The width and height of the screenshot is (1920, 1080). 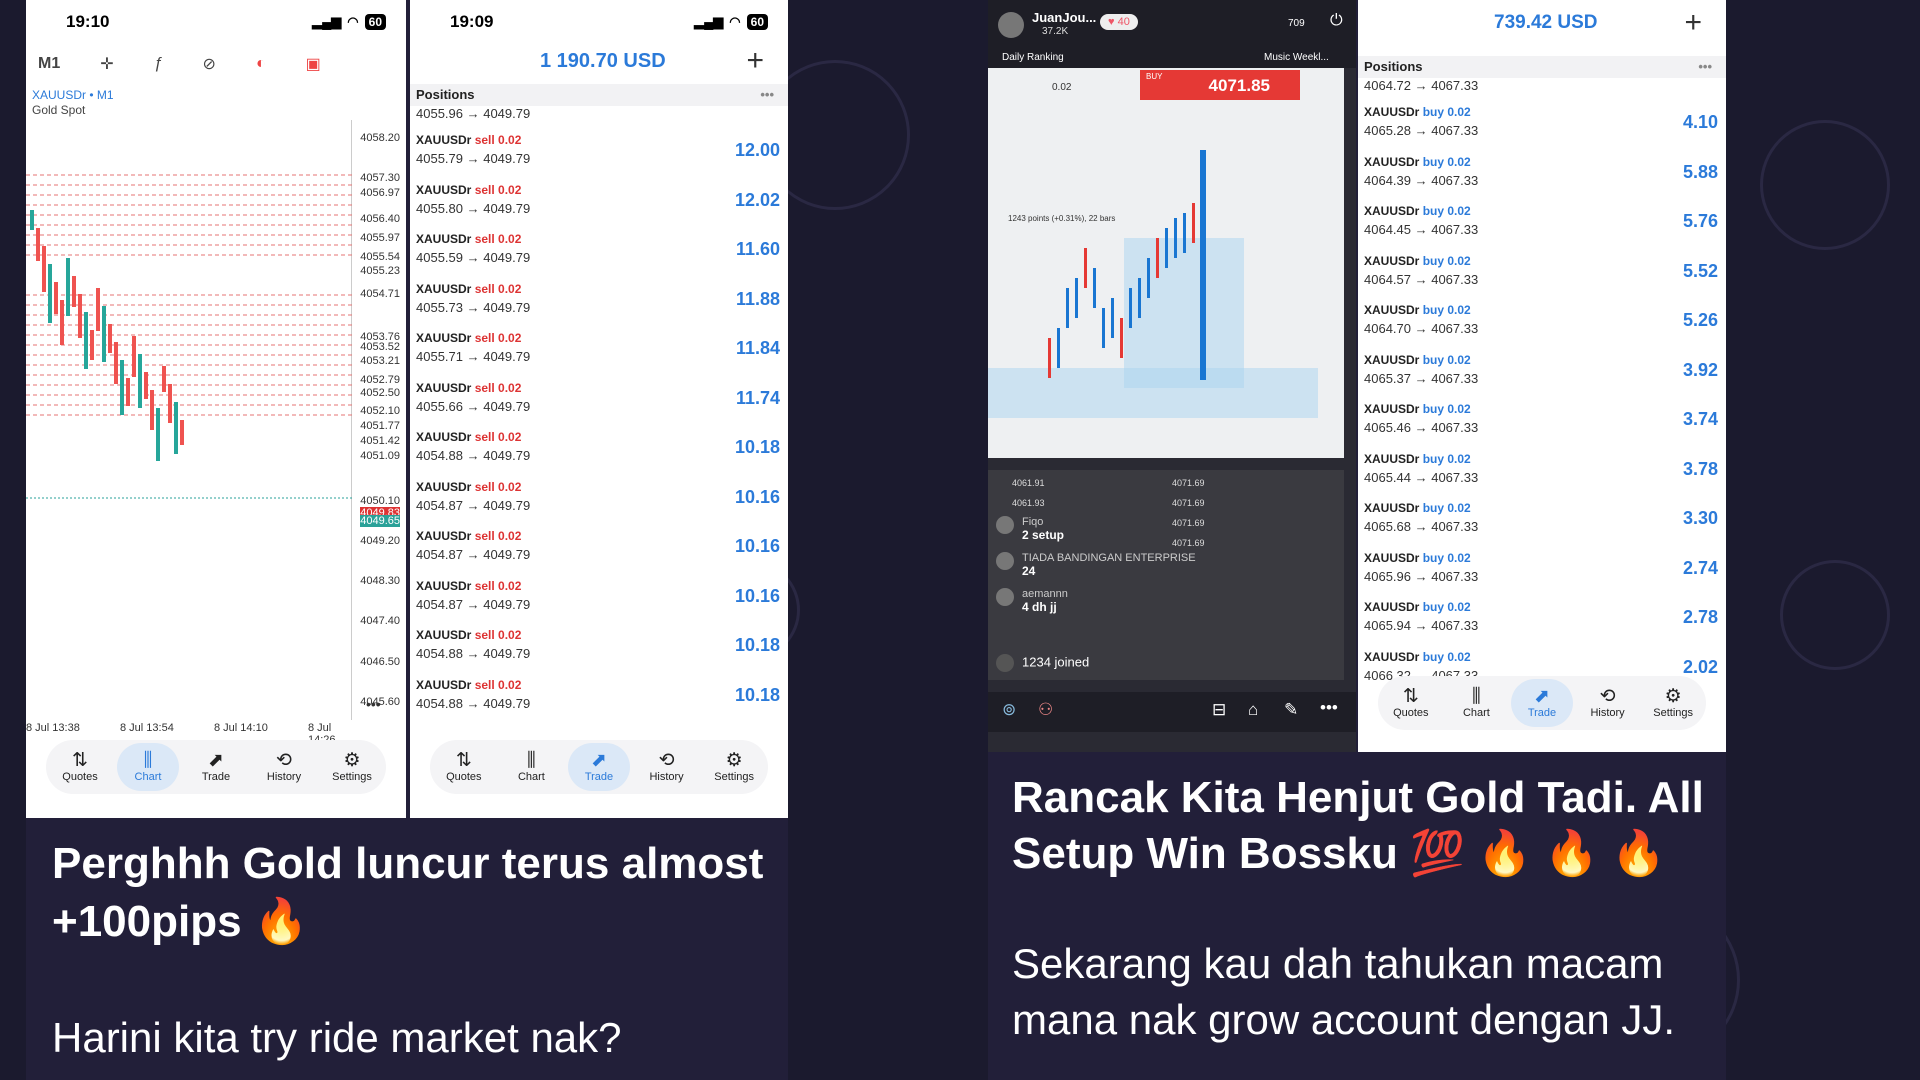 I want to click on price-label: 4051.42, so click(x=380, y=441).